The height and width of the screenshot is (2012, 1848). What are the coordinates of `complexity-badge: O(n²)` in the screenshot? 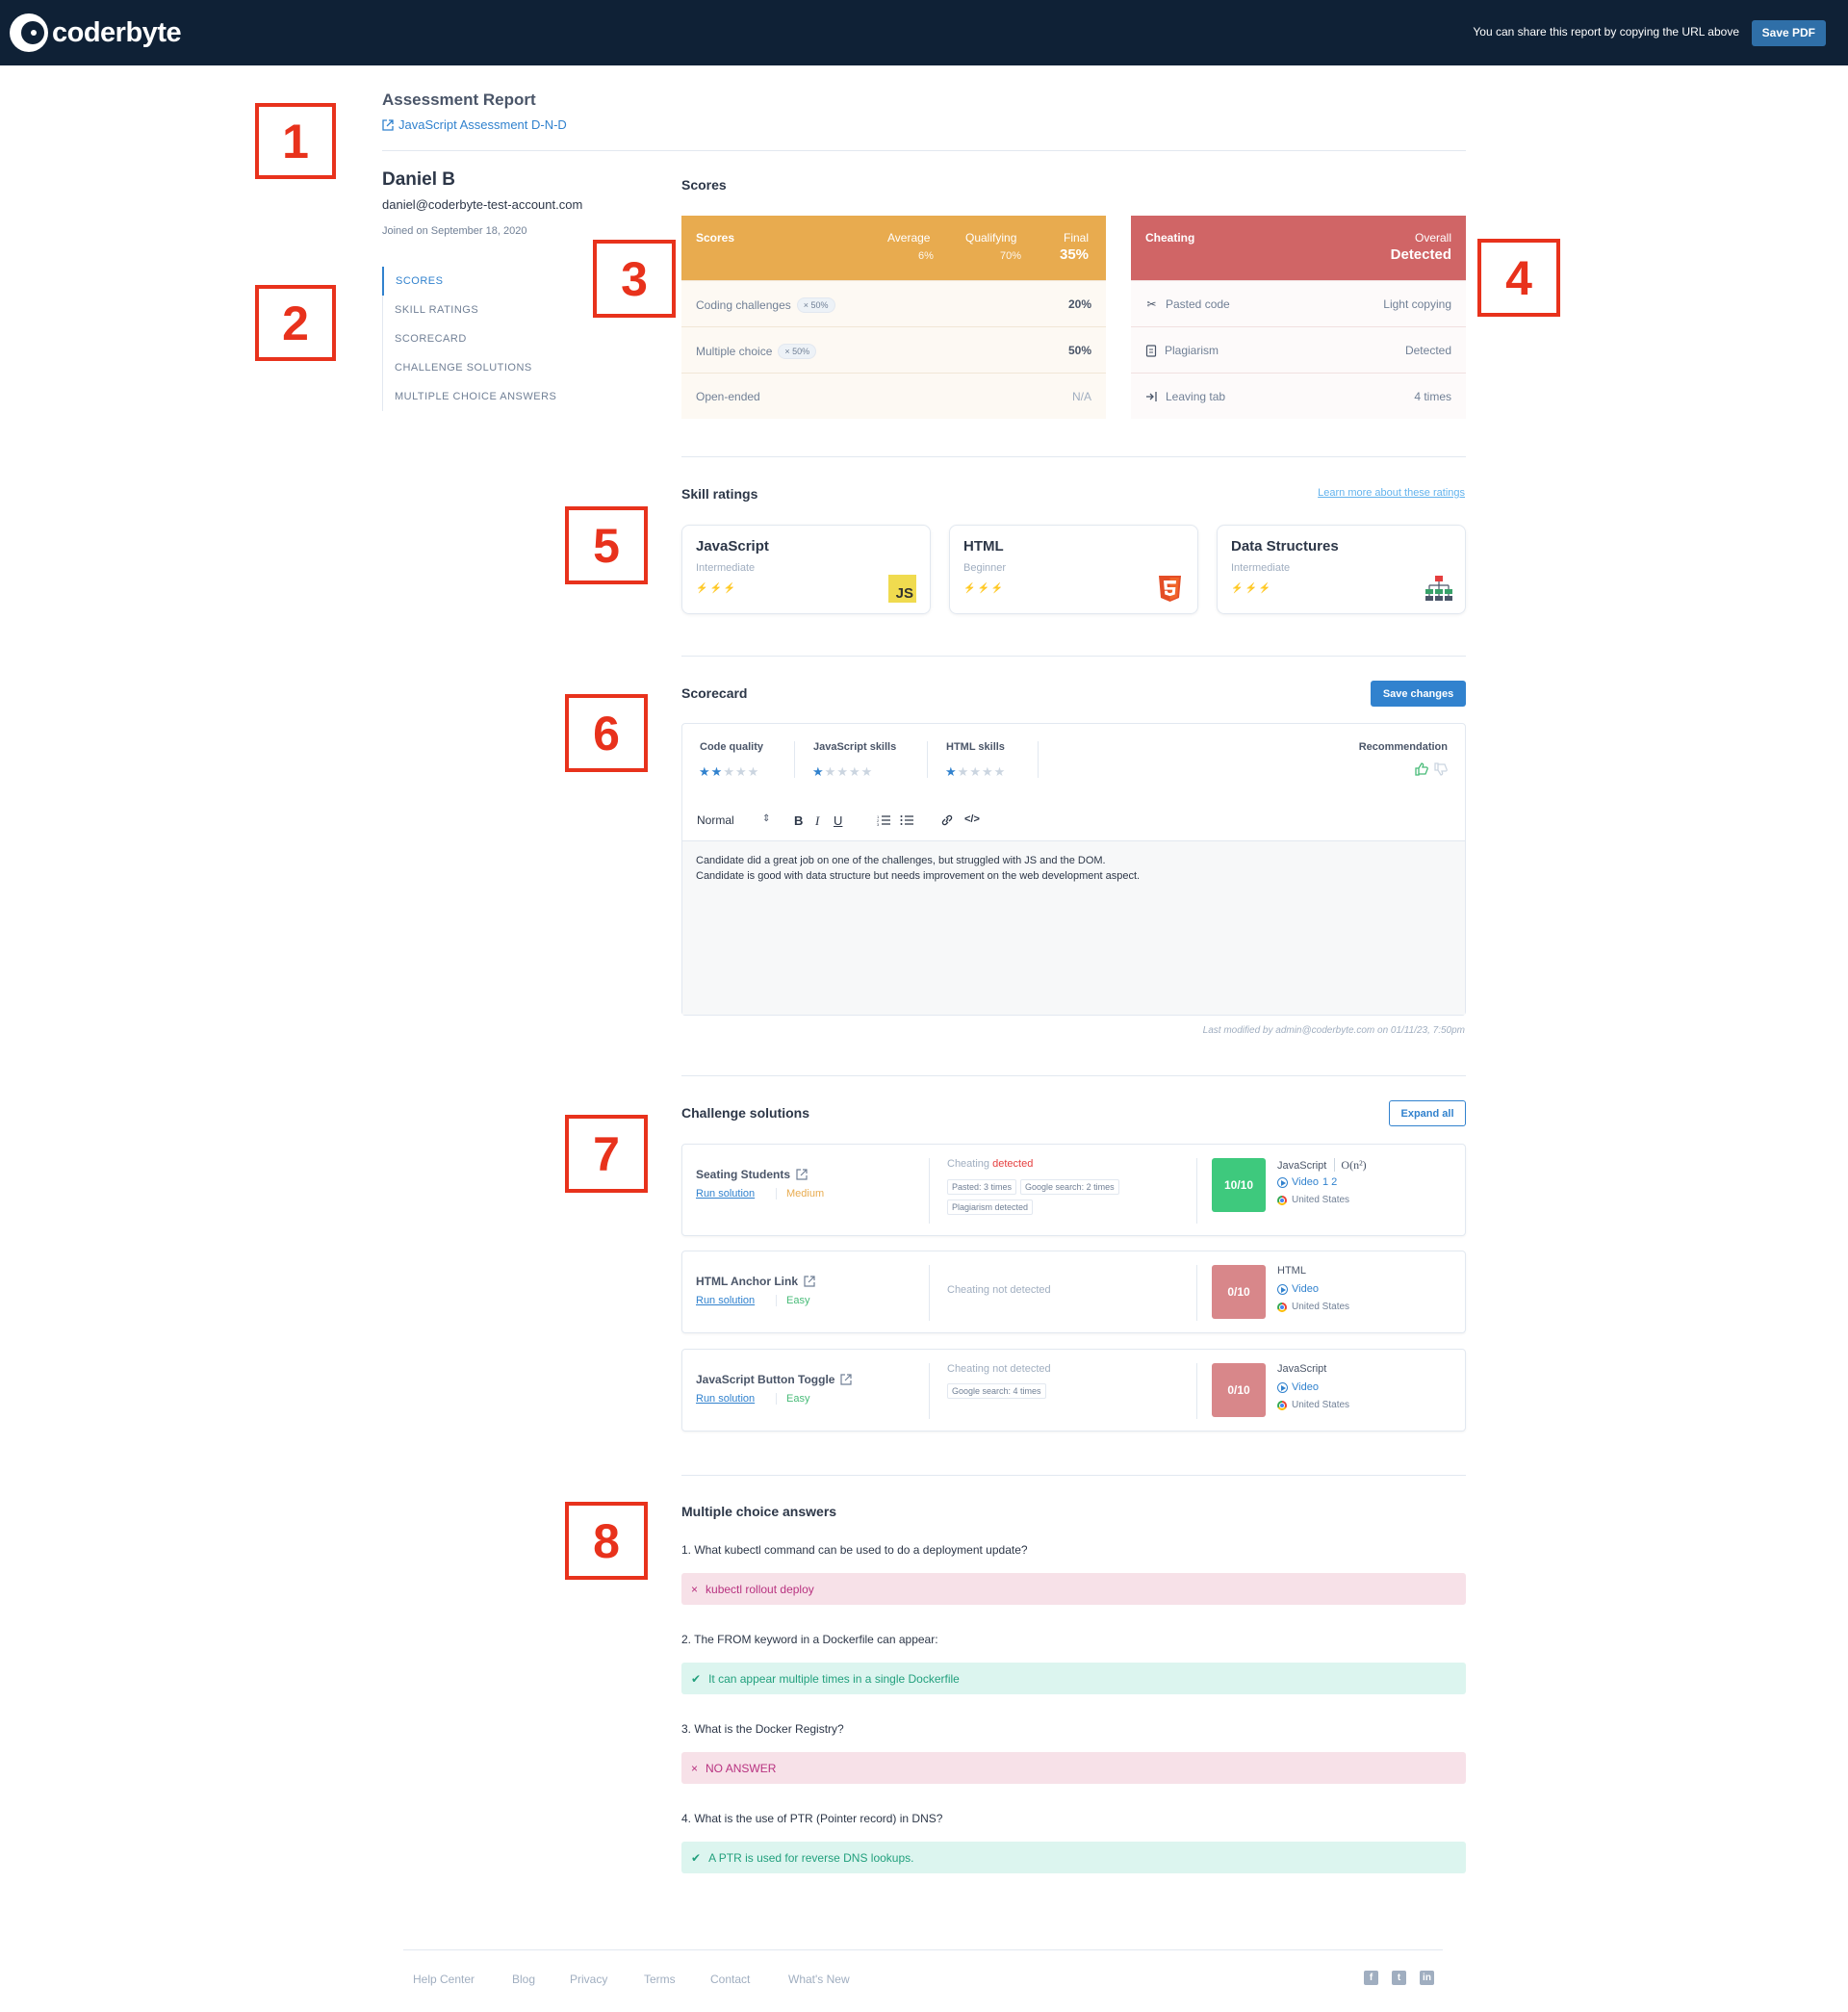 It's located at (1350, 1165).